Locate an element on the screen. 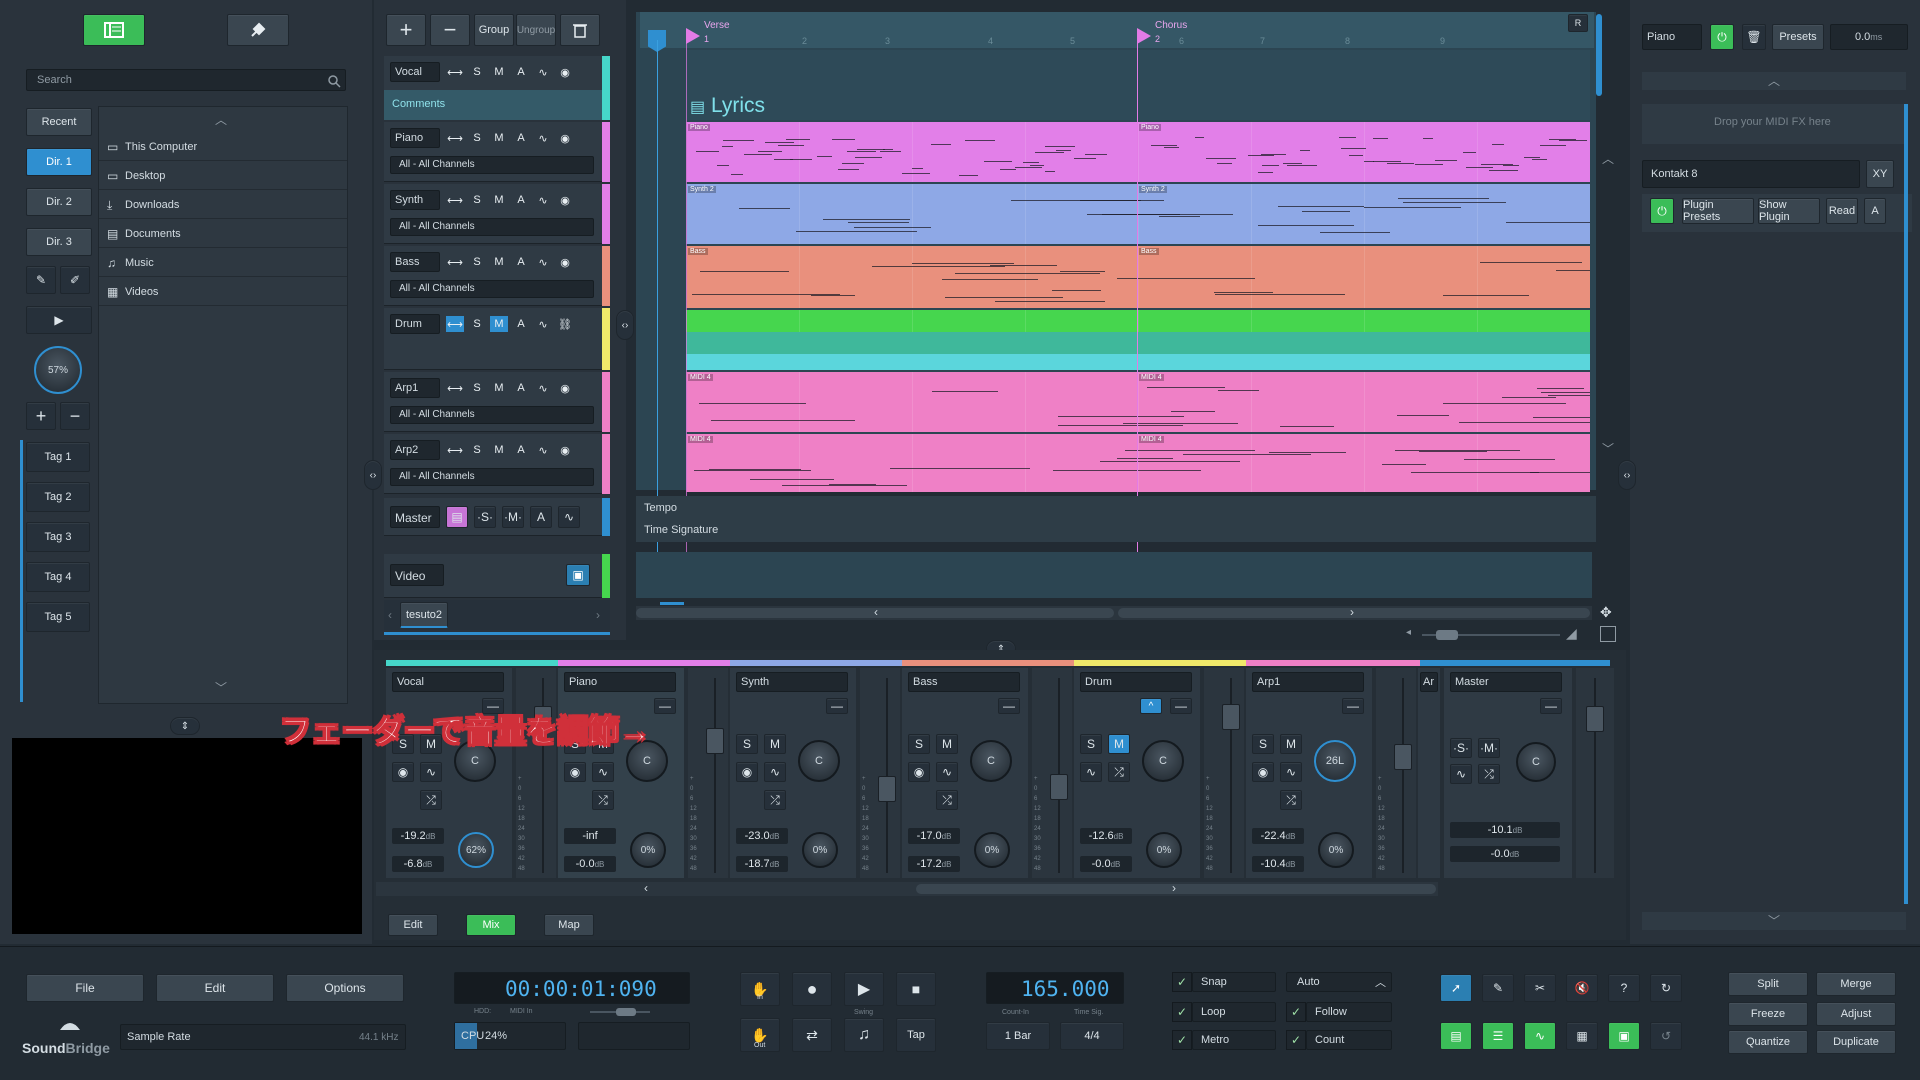  redo-button: ↺ is located at coordinates (1666, 1036).